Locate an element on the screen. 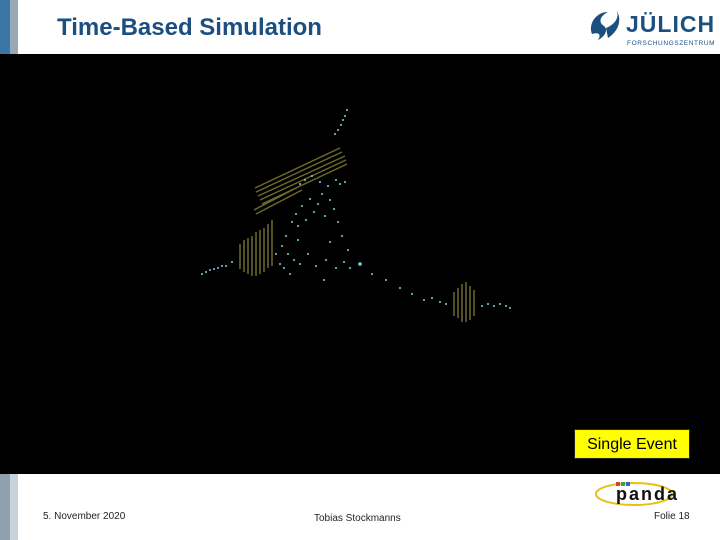  footer-date: 5. November 2020 is located at coordinates (84, 516).